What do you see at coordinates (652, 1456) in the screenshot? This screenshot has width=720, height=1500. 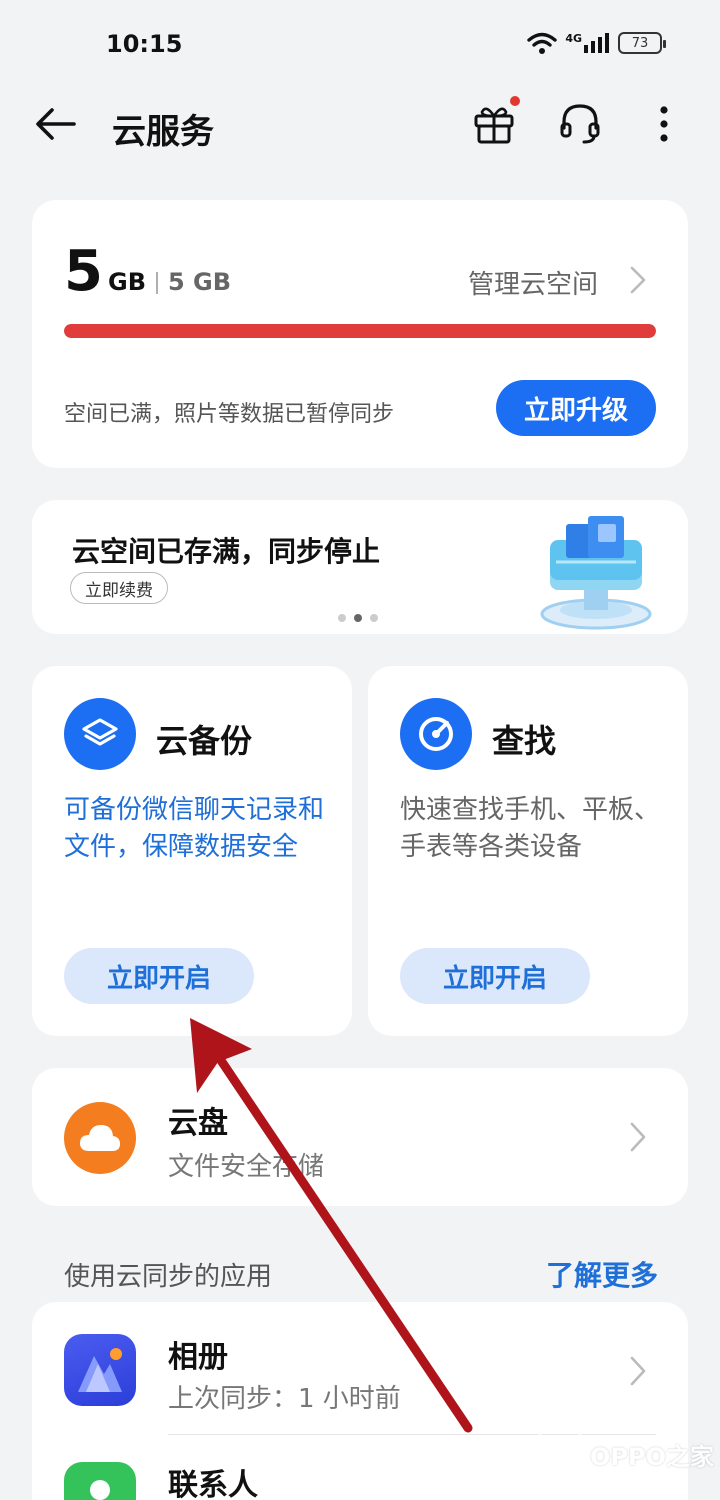 I see `watermark-text: OPPO之家` at bounding box center [652, 1456].